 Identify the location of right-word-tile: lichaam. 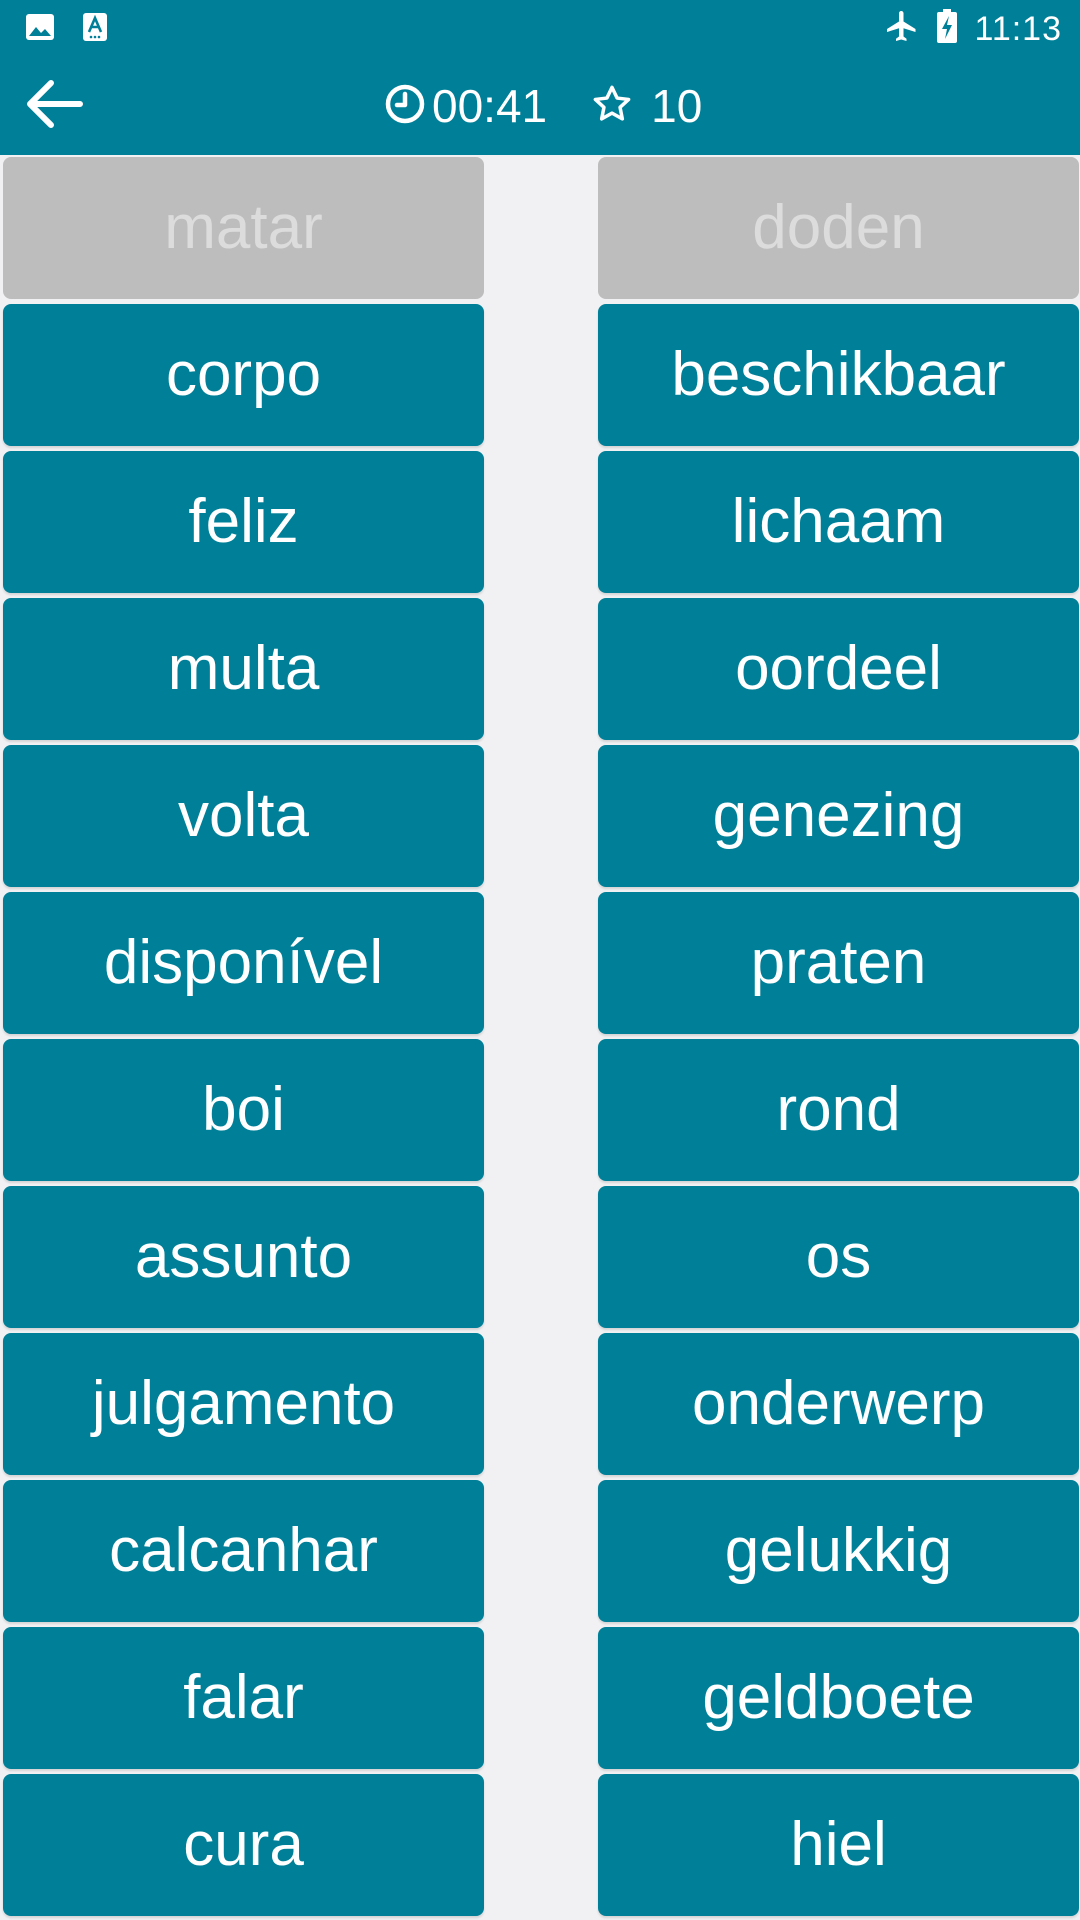
(838, 522).